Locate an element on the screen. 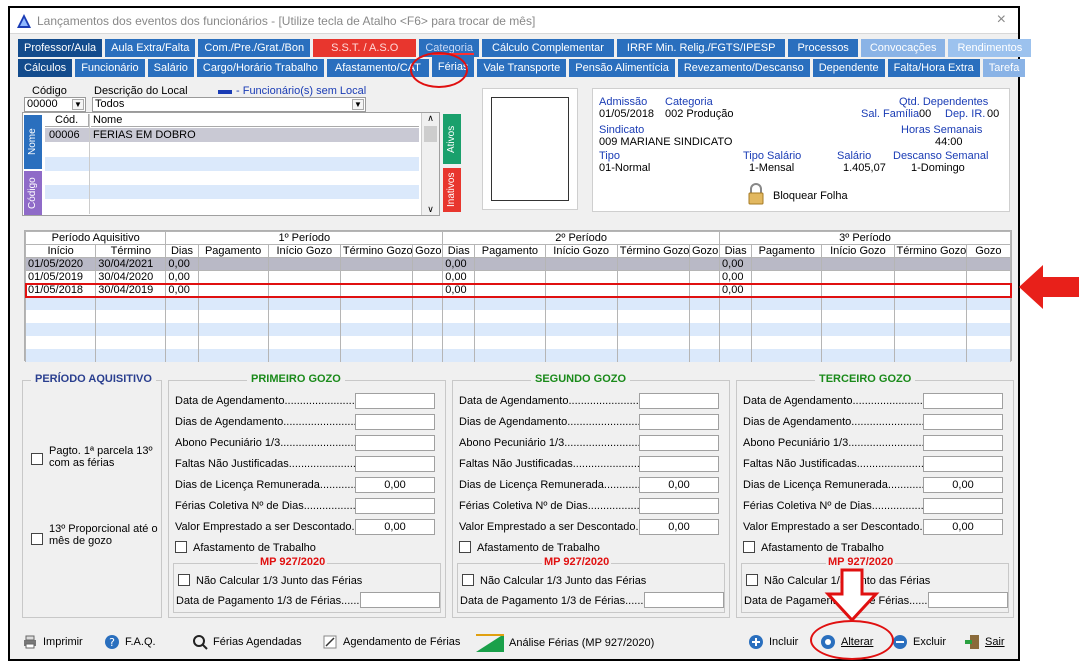  tab-funcionario: Funcionário is located at coordinates (110, 68).